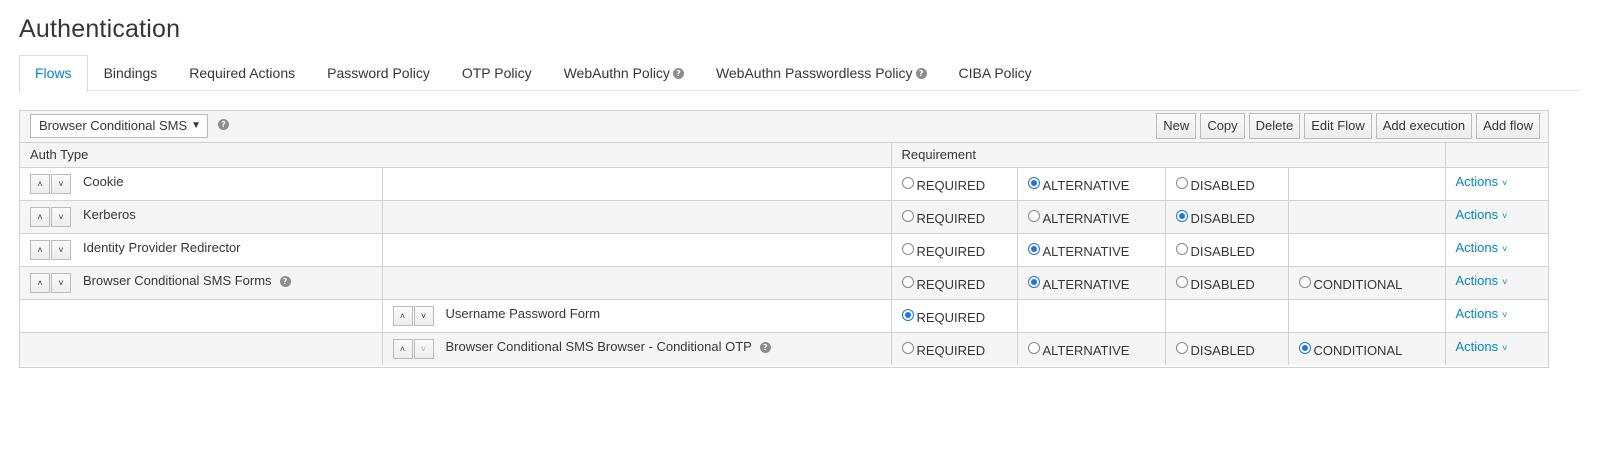 This screenshot has height=451, width=1599. What do you see at coordinates (1167, 155) in the screenshot?
I see `requirement-header: Requirement` at bounding box center [1167, 155].